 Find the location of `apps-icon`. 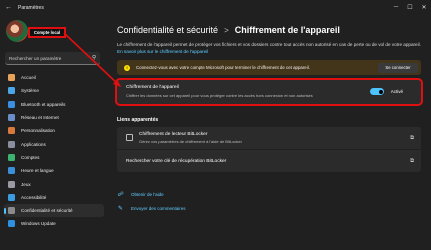

apps-icon is located at coordinates (11, 144).